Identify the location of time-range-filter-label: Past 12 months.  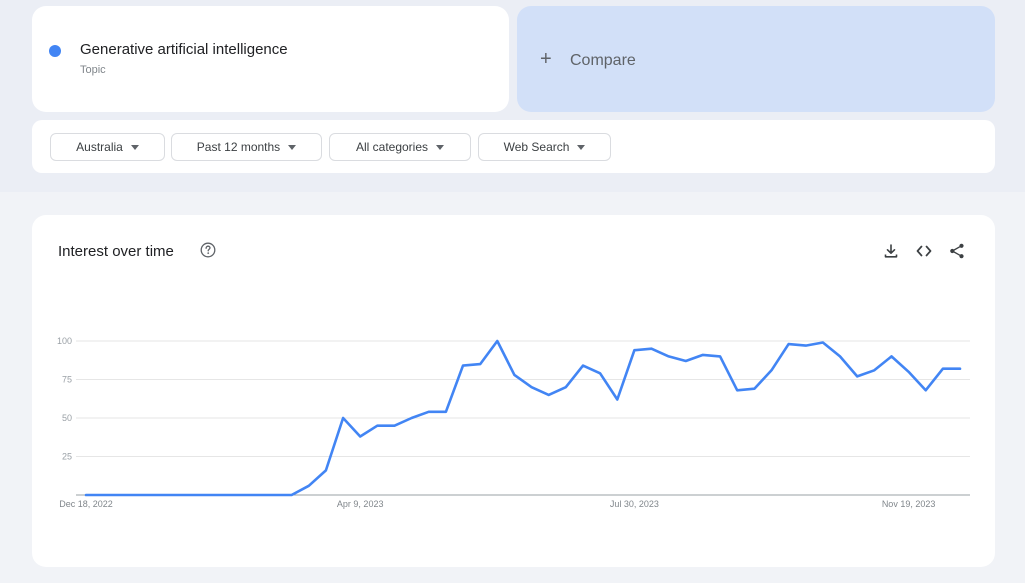
(238, 147).